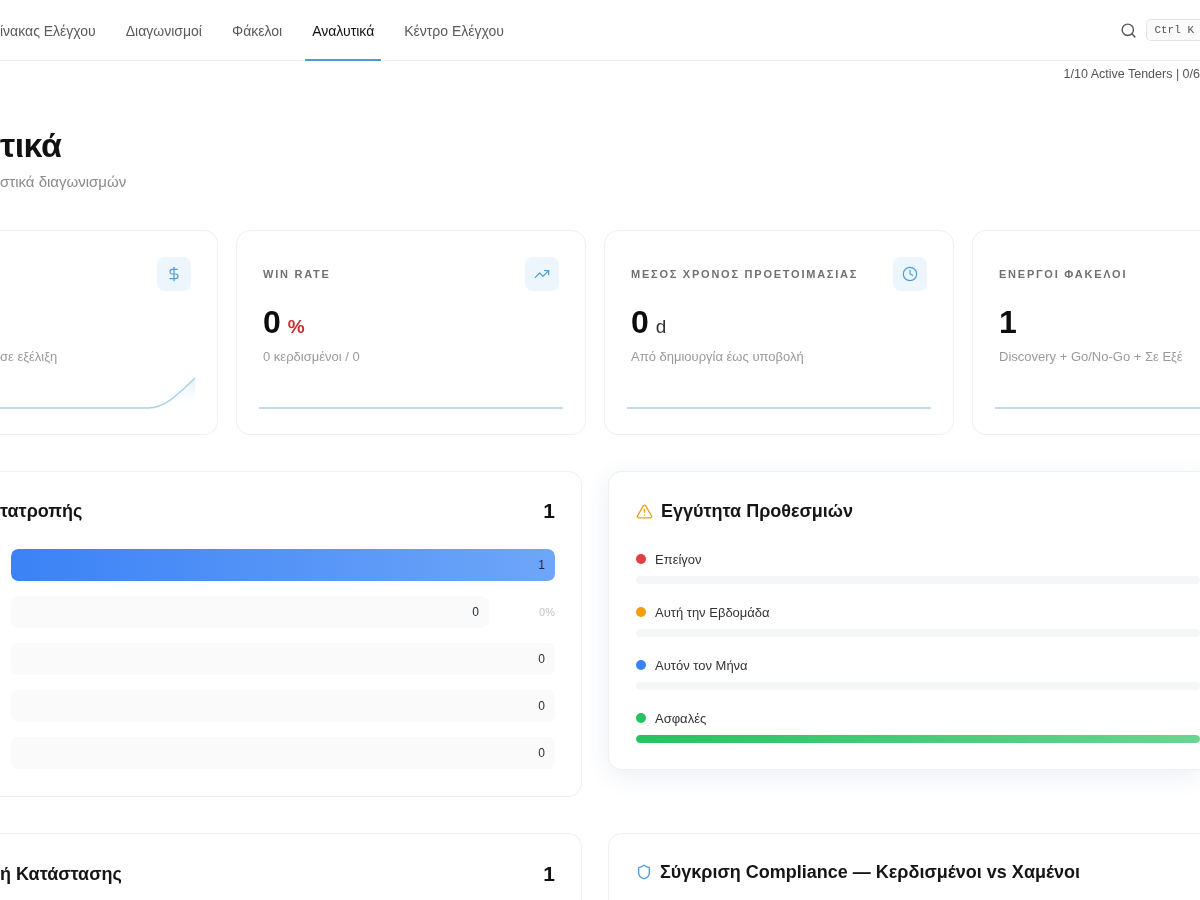 This screenshot has height=900, width=1200. What do you see at coordinates (644, 511) in the screenshot?
I see `warning-icon` at bounding box center [644, 511].